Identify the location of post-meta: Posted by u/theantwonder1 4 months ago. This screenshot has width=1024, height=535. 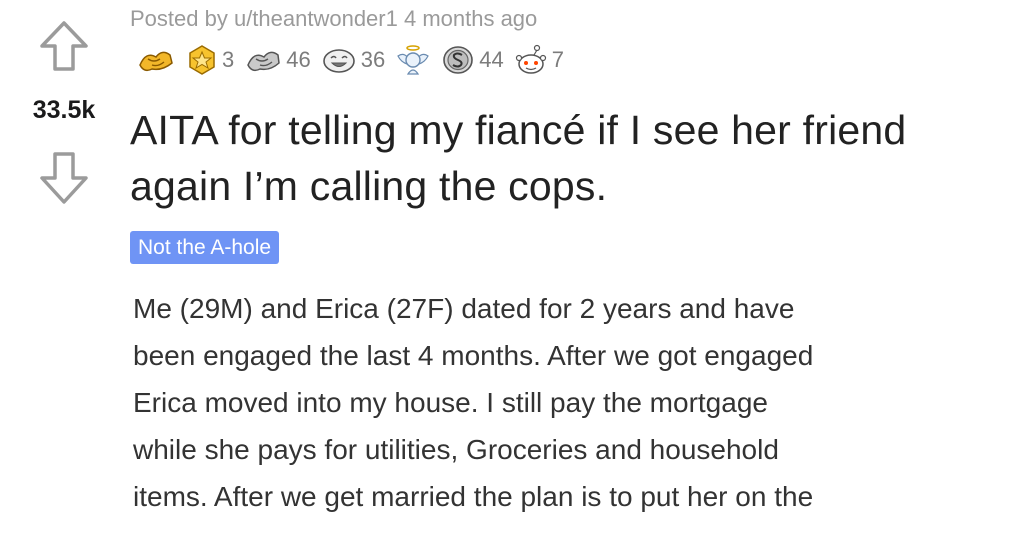
(333, 19).